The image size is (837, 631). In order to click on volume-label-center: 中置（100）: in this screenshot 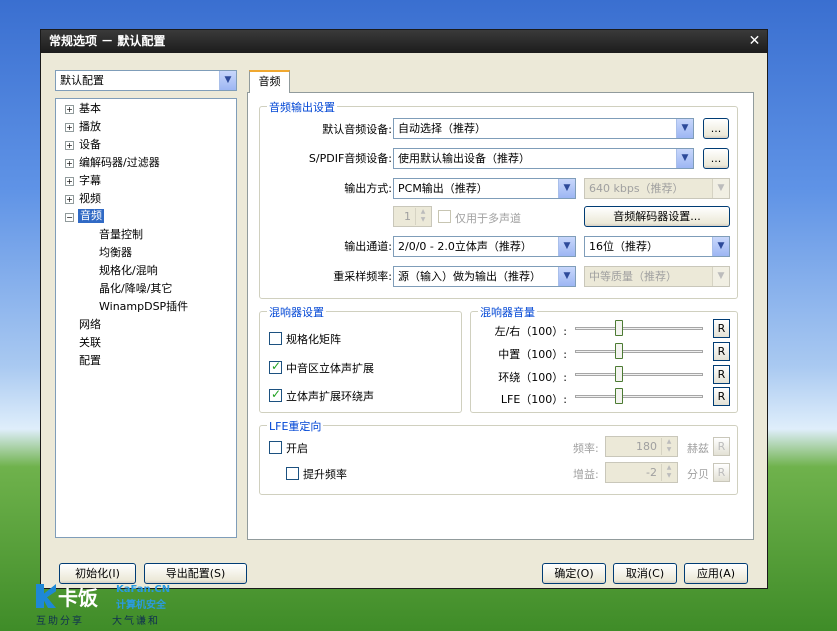, I will do `click(532, 354)`.